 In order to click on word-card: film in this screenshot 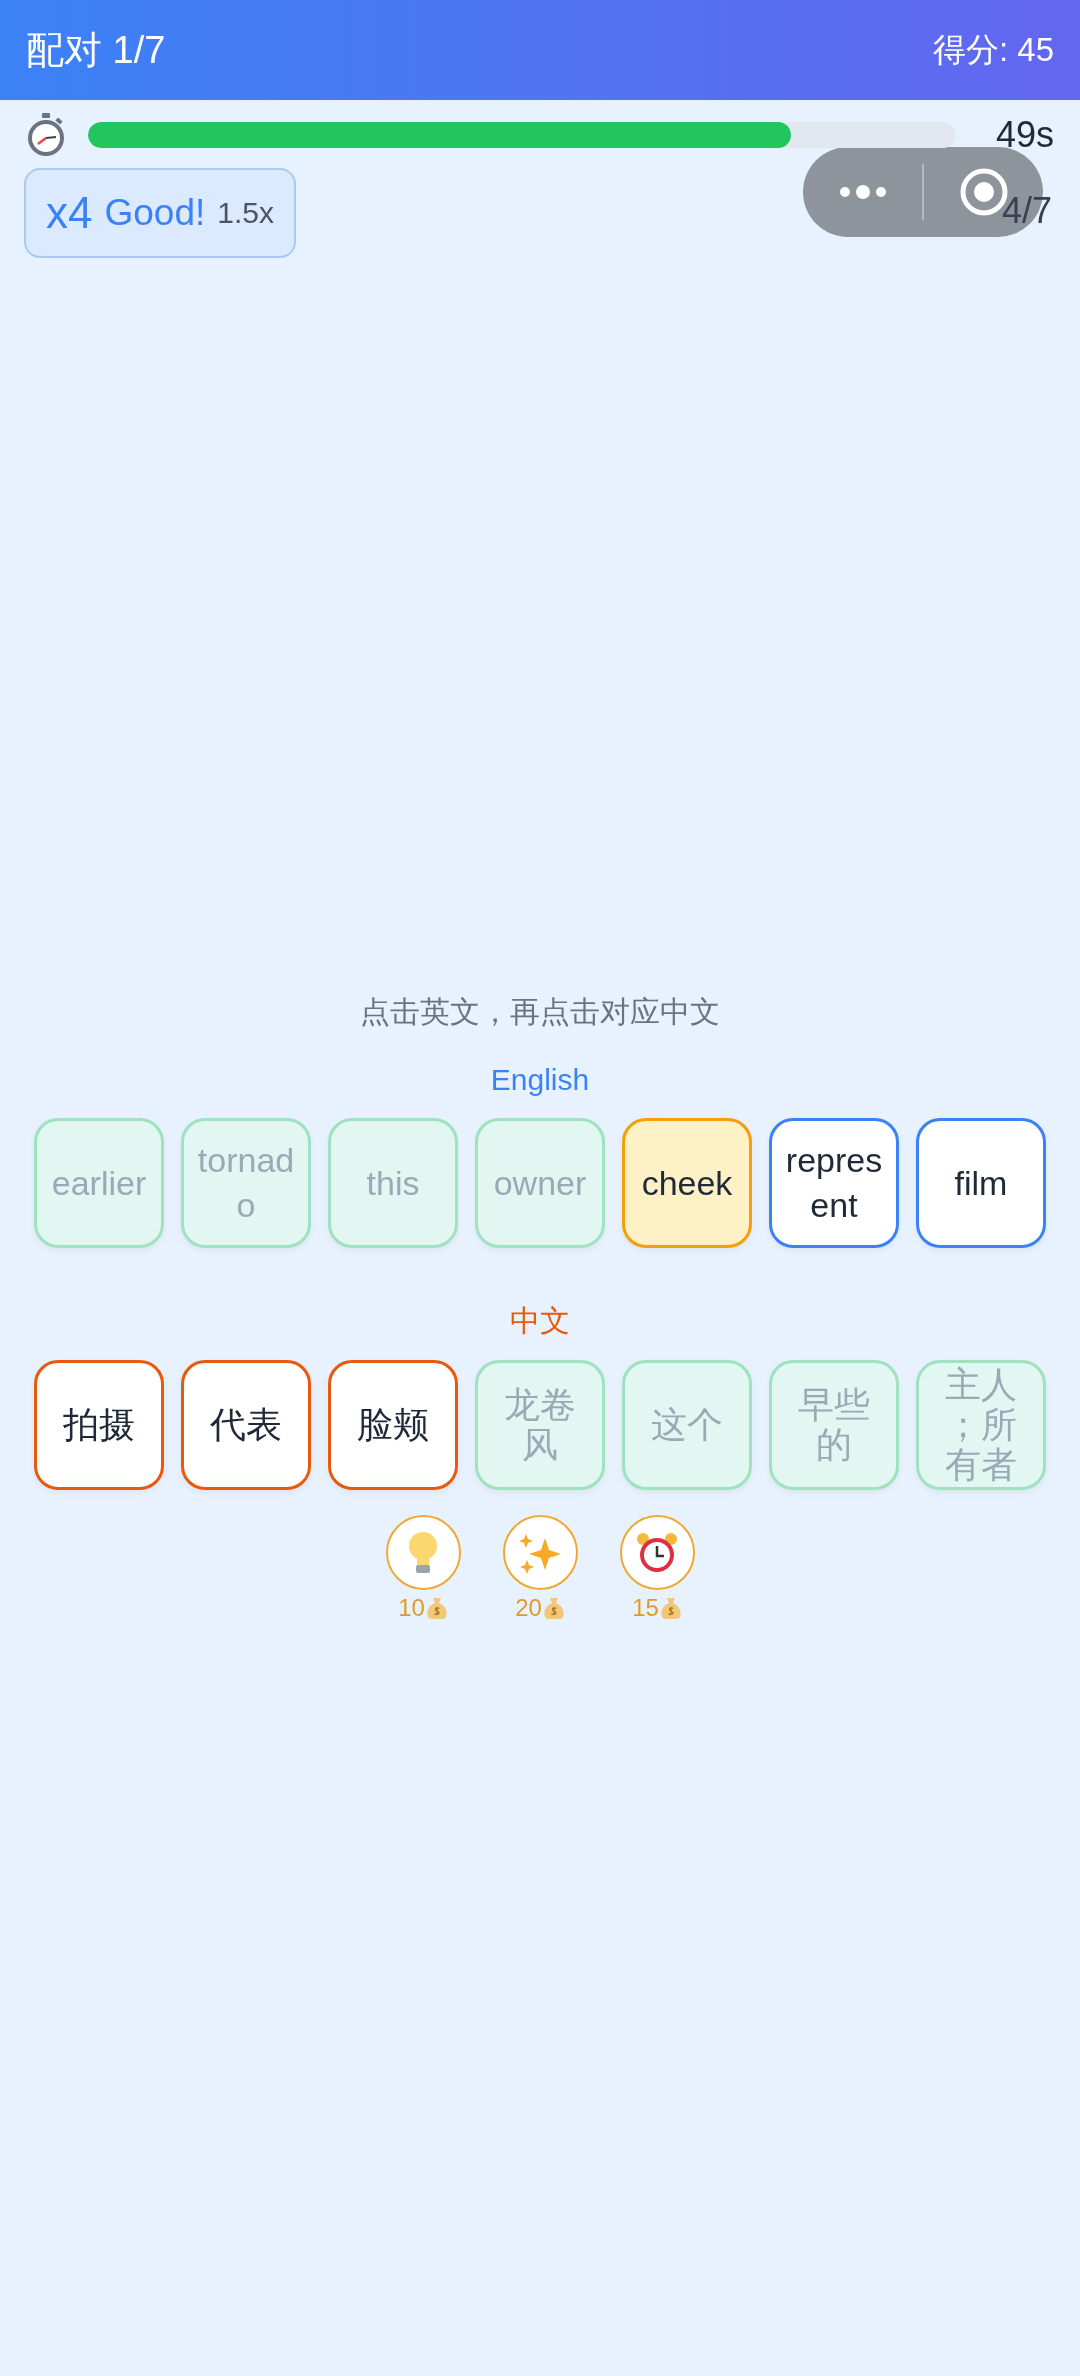, I will do `click(981, 1183)`.